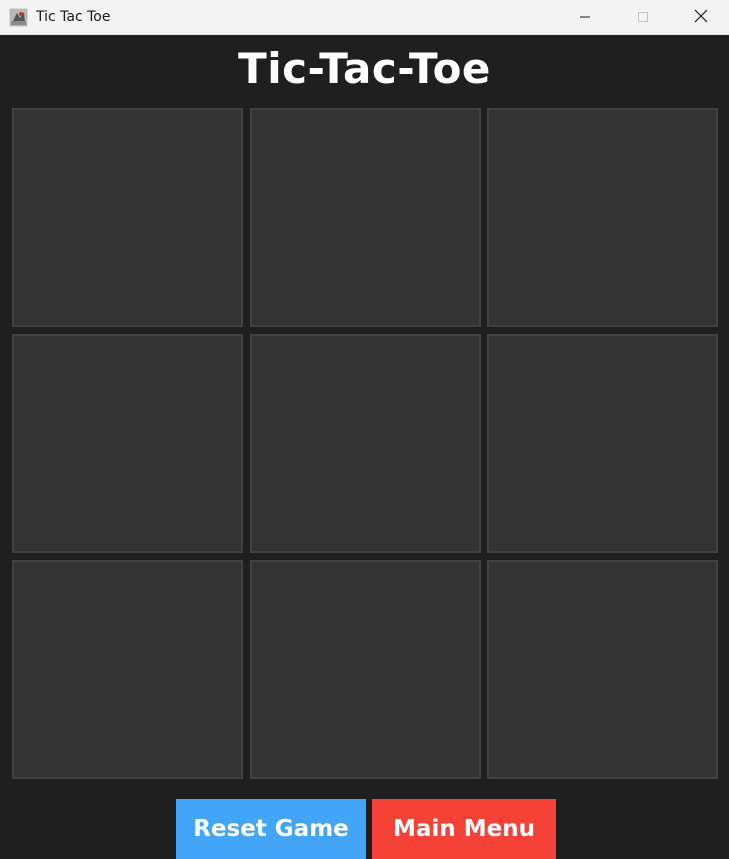 This screenshot has width=729, height=859. What do you see at coordinates (73, 17) in the screenshot?
I see `window-title: Tic Tac Toe` at bounding box center [73, 17].